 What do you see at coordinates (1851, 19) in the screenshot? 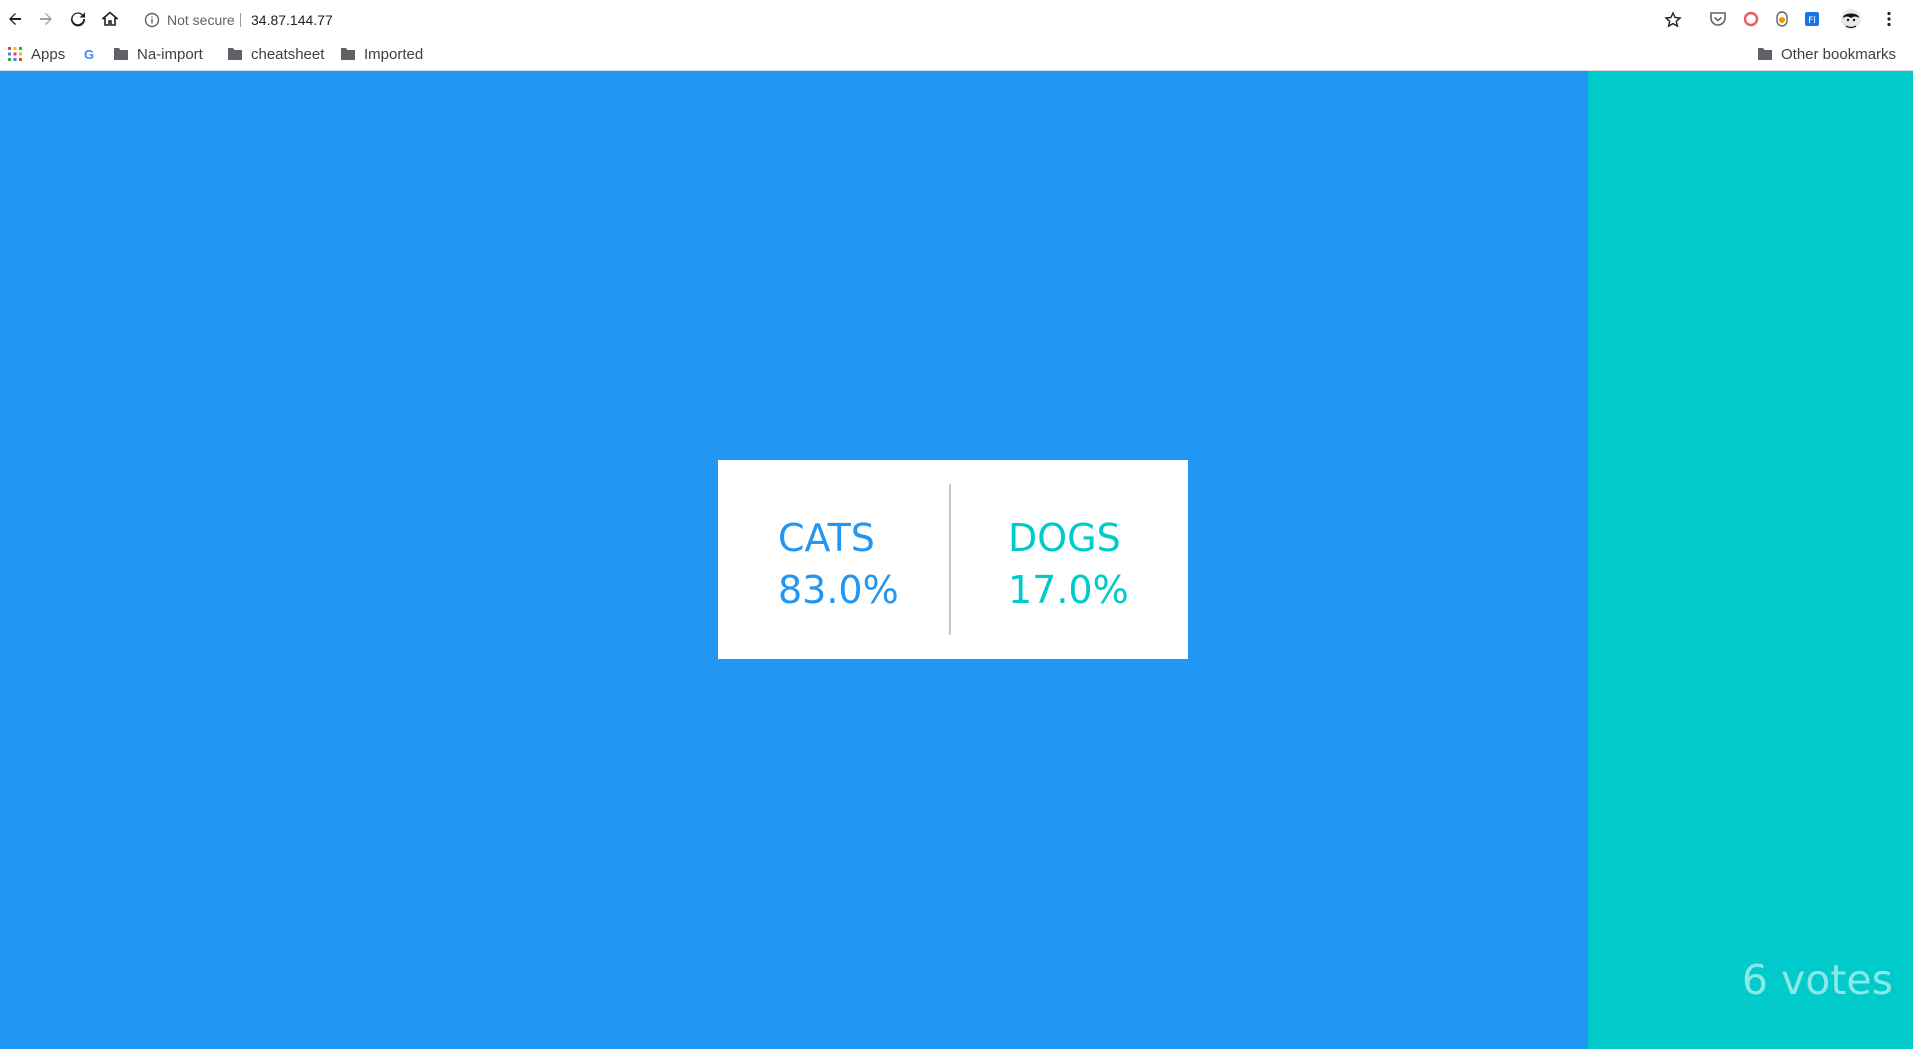
I see `profile-avatar-icon` at bounding box center [1851, 19].